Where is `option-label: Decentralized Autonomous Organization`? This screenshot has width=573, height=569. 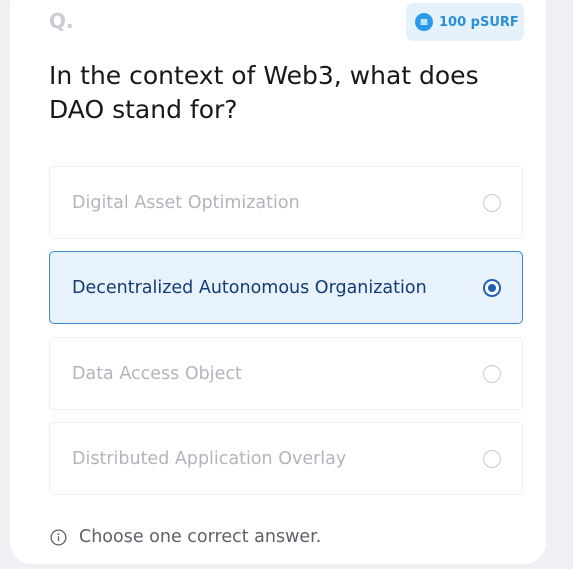
option-label: Decentralized Autonomous Organization is located at coordinates (249, 287).